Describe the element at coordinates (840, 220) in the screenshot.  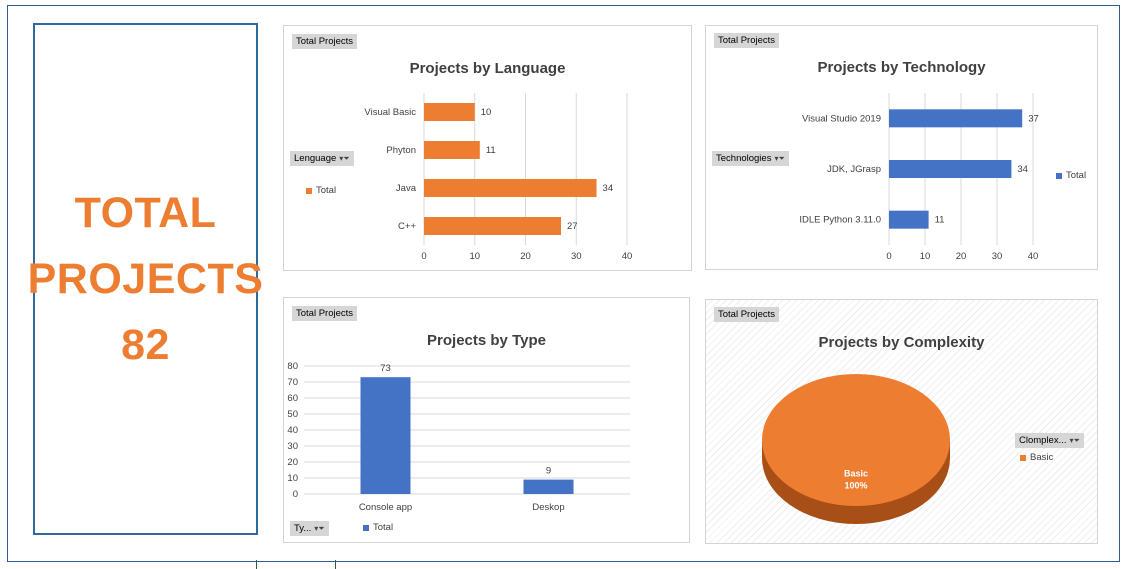
I see `category-label: IDLE Python 3.11.0` at that location.